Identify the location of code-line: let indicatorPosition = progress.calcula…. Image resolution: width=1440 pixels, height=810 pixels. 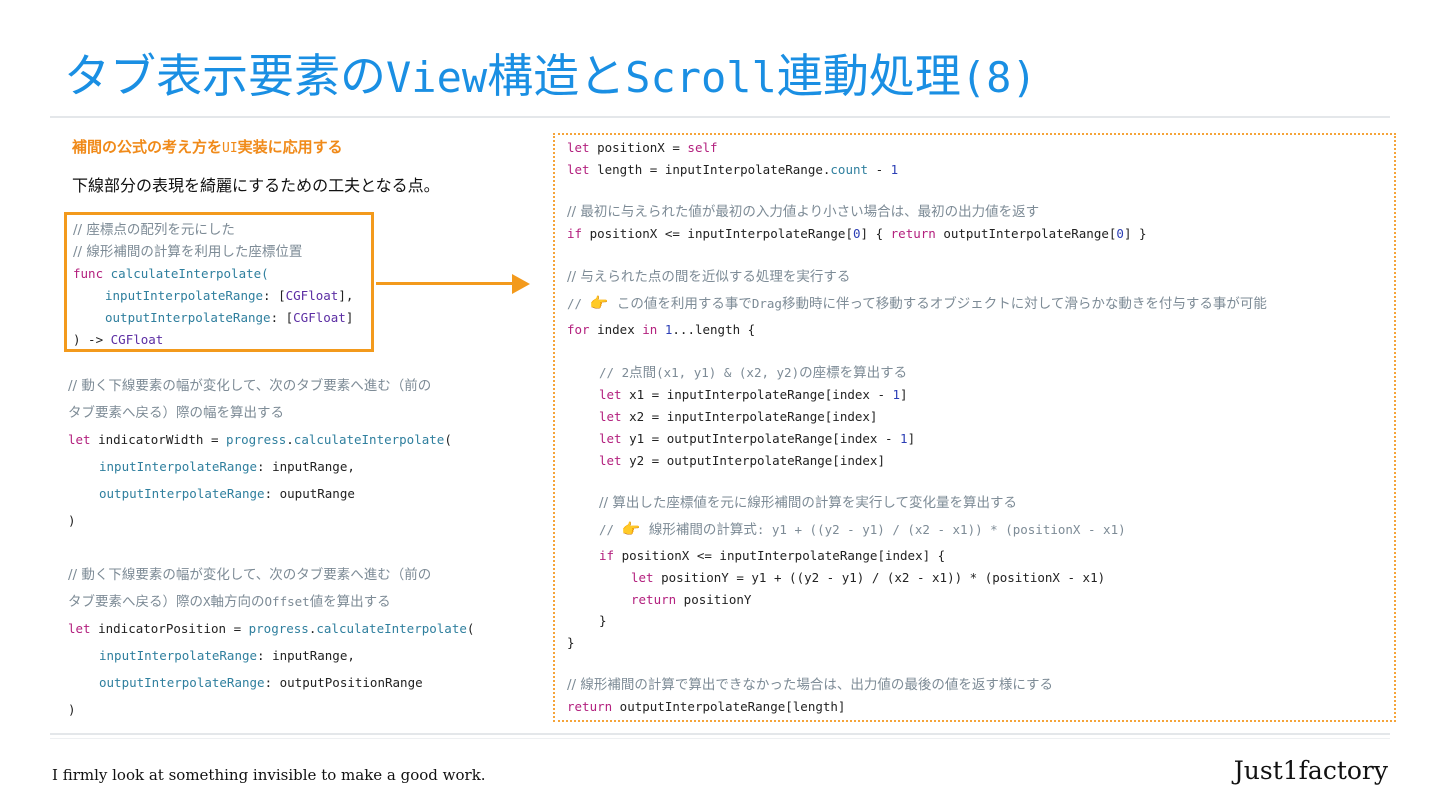
(271, 628).